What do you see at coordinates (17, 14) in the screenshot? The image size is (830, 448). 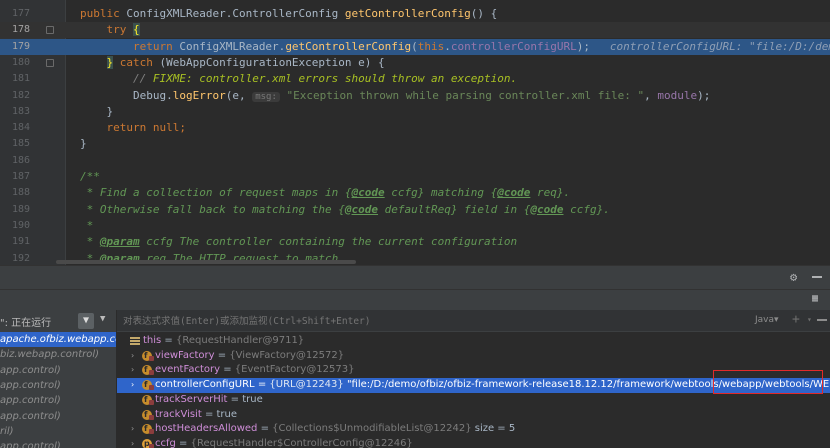 I see `line-number: 177` at bounding box center [17, 14].